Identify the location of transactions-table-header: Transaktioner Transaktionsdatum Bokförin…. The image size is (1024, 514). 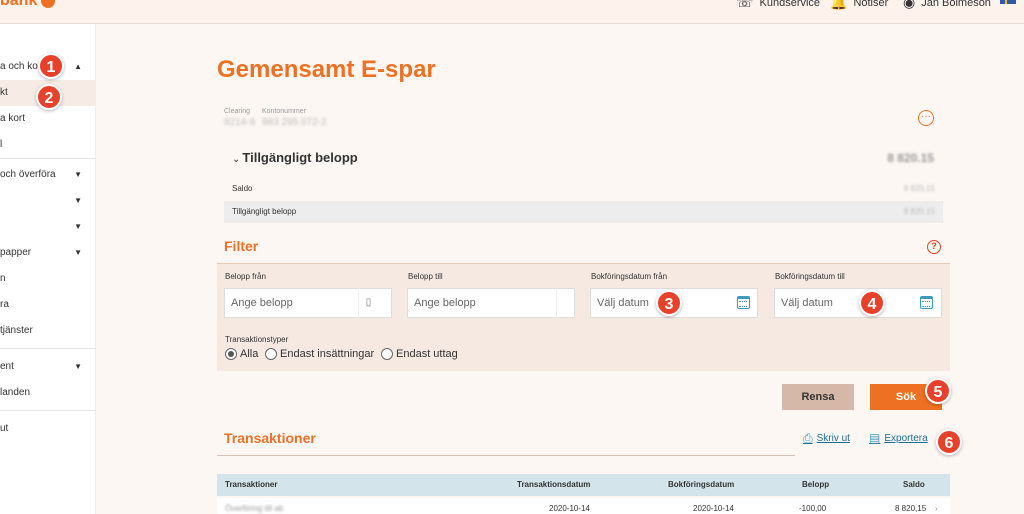
(583, 485).